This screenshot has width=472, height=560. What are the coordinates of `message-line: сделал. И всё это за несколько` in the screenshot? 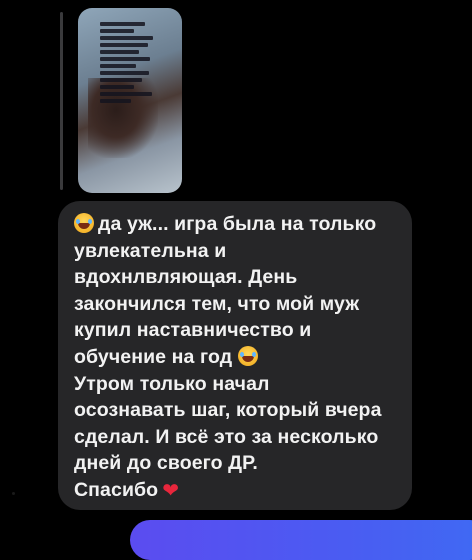 It's located at (226, 436).